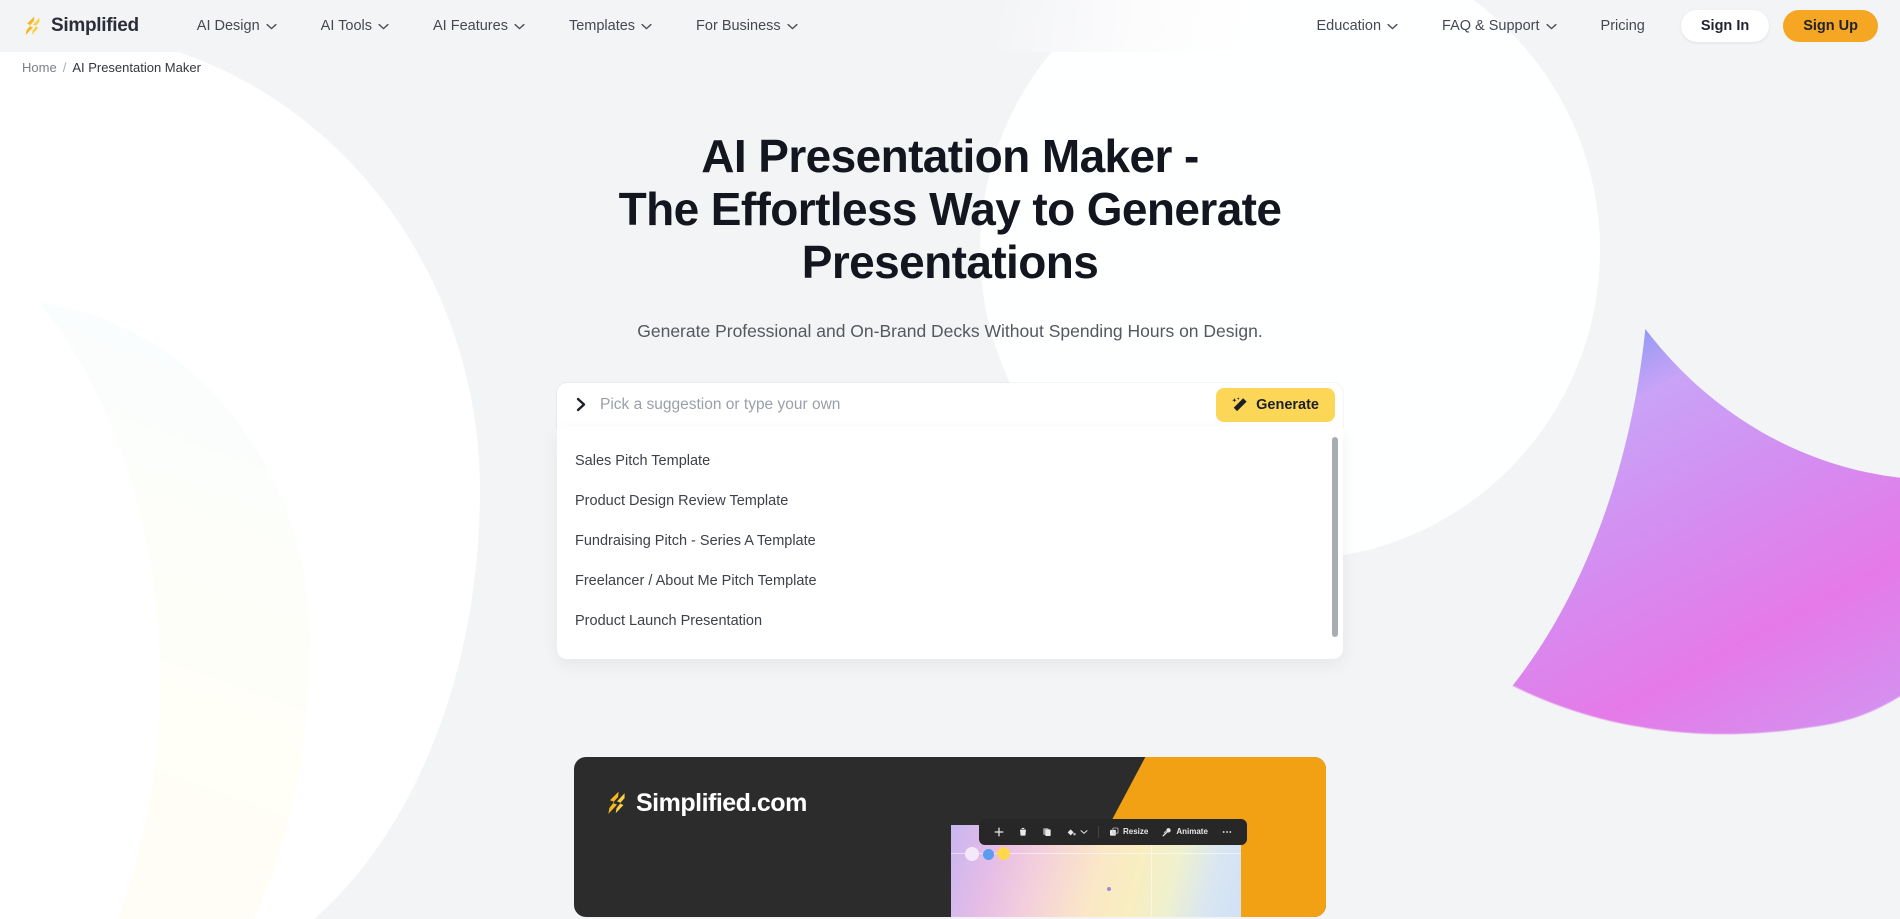 The width and height of the screenshot is (1900, 919). I want to click on trash-icon, so click(1023, 831).